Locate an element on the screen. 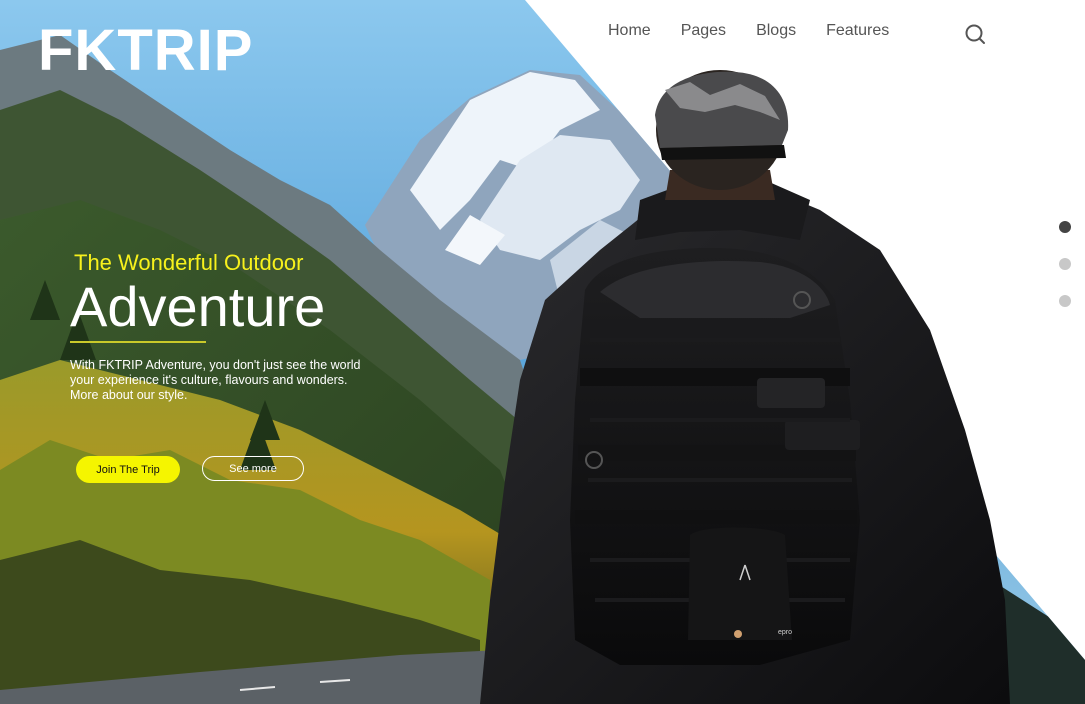  nav-blogs-link: Blogs is located at coordinates (776, 31).